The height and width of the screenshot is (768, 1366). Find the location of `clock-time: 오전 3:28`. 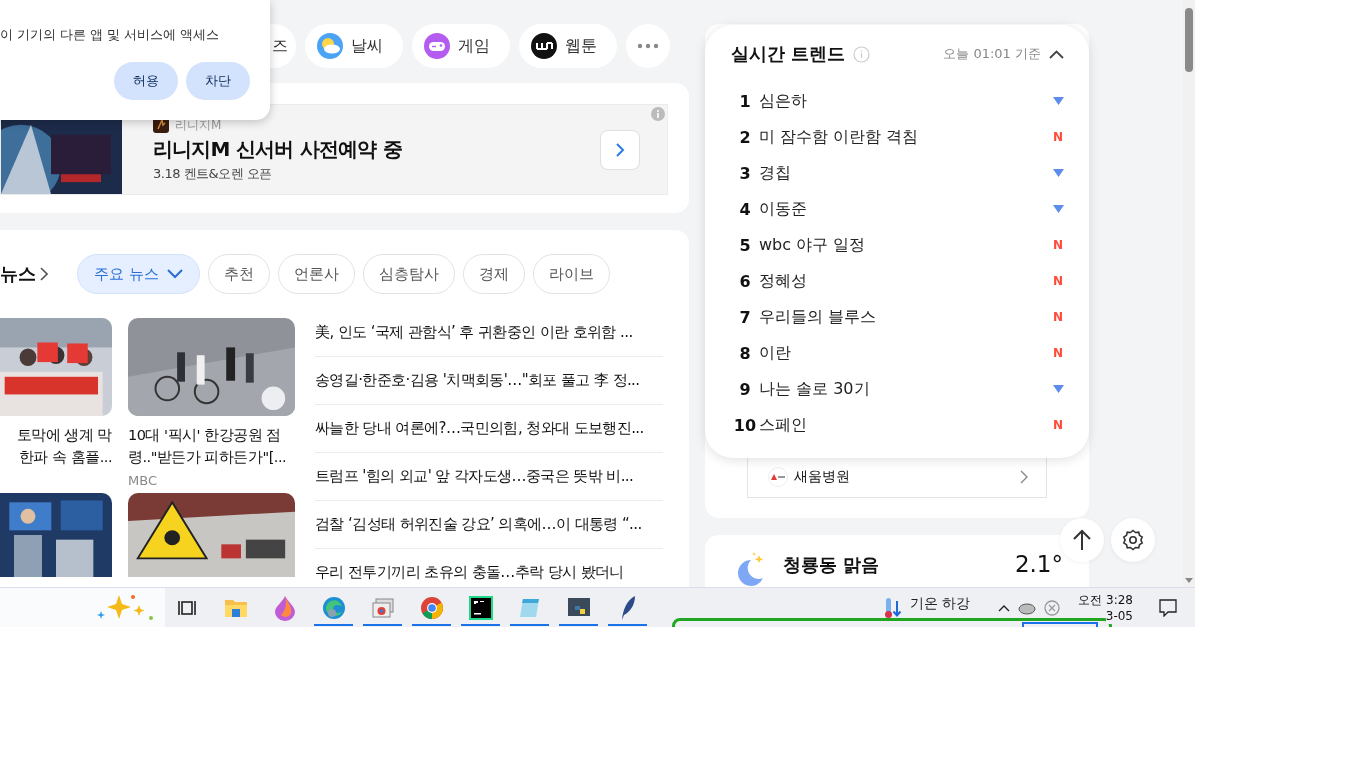

clock-time: 오전 3:28 is located at coordinates (1105, 599).